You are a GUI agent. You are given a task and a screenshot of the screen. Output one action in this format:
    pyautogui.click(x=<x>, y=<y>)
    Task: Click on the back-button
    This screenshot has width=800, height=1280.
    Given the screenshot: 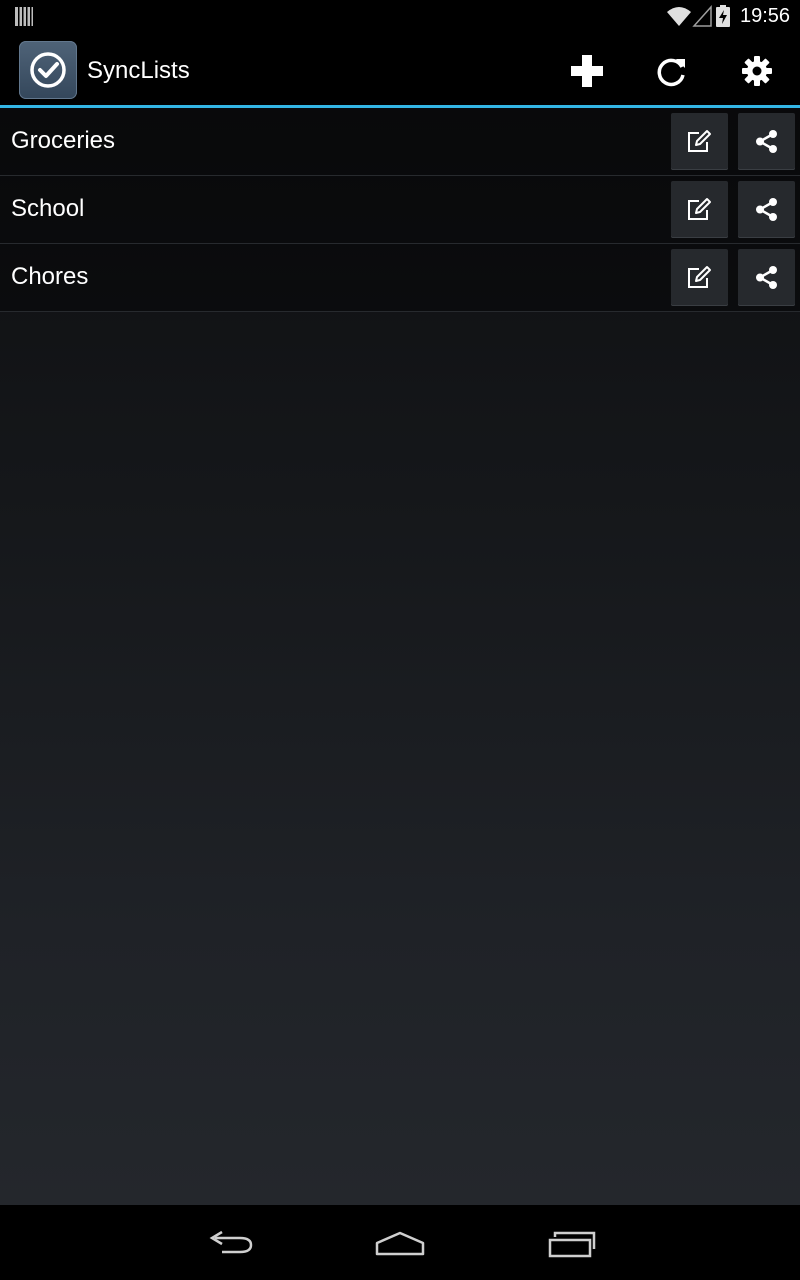 What is the action you would take?
    pyautogui.click(x=230, y=1243)
    